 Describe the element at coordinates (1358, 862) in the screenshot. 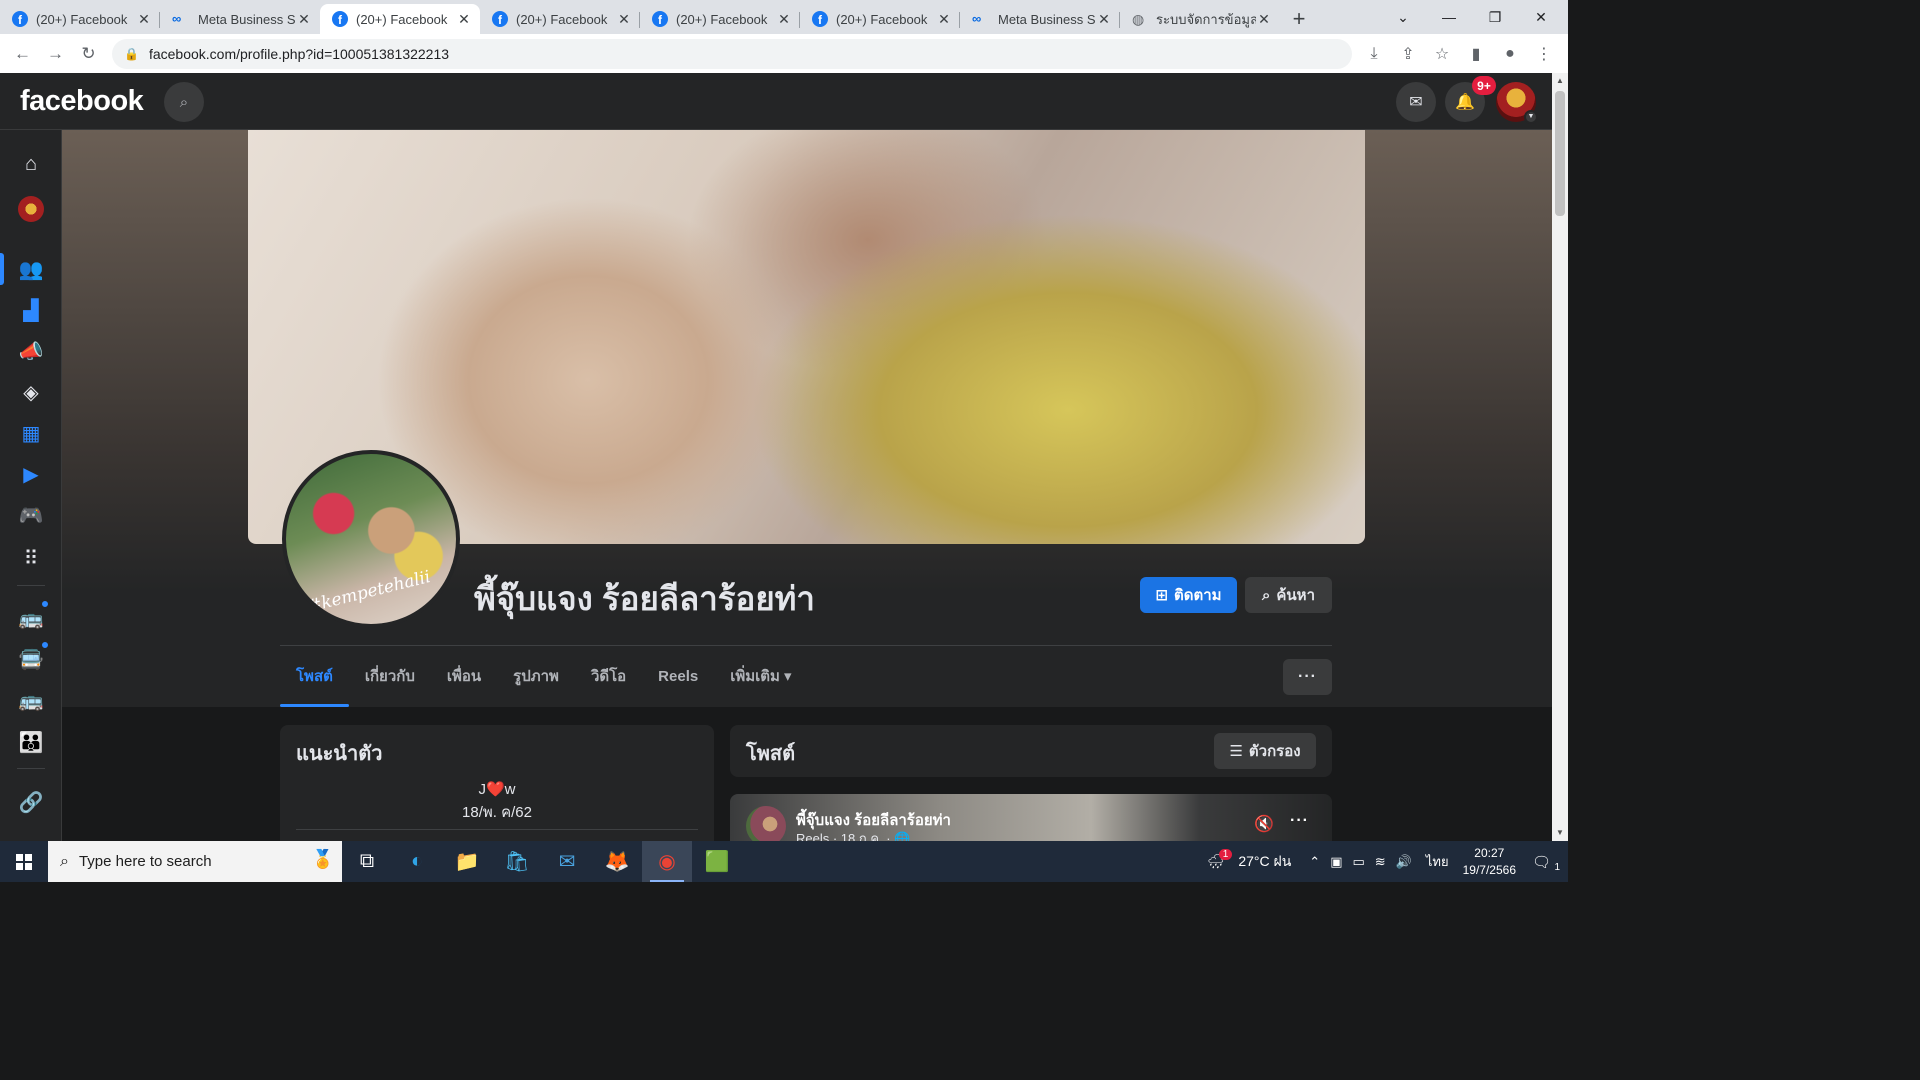

I see `battery-icon: ▭` at that location.